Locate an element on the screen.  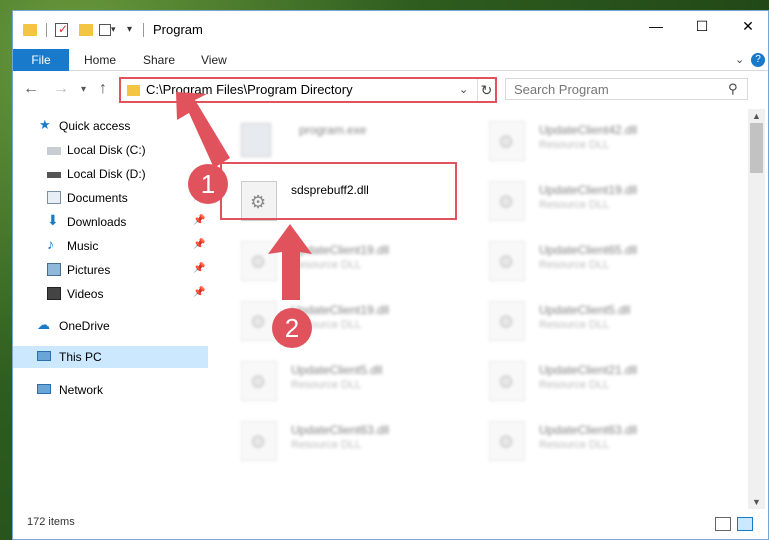
new-folder-icon is located at coordinates (86, 30).